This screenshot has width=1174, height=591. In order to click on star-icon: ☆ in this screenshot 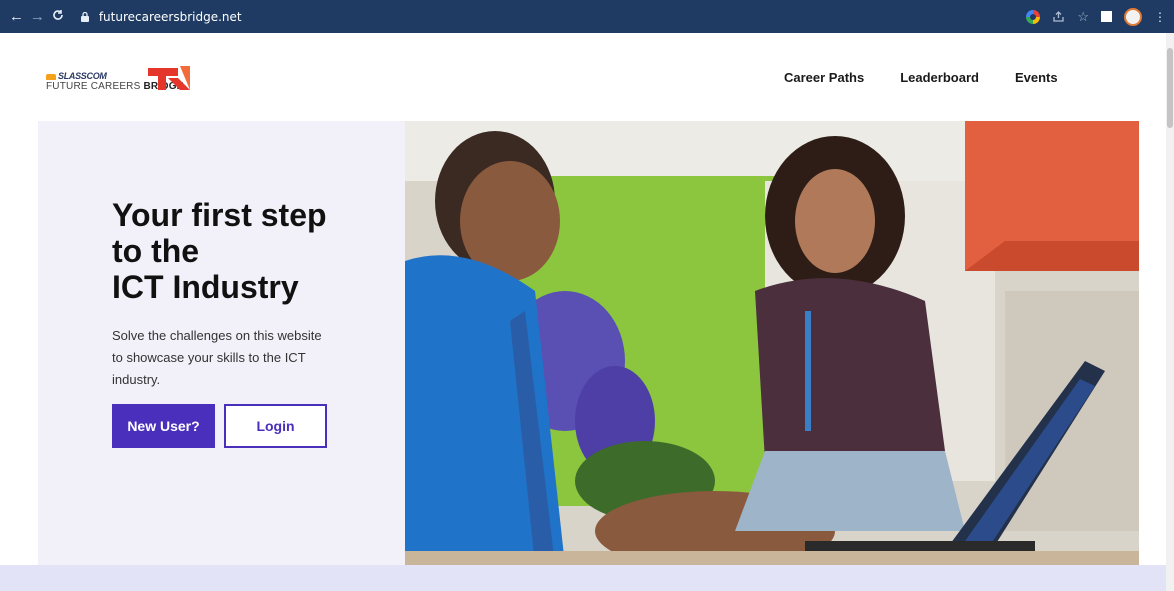, I will do `click(1083, 17)`.